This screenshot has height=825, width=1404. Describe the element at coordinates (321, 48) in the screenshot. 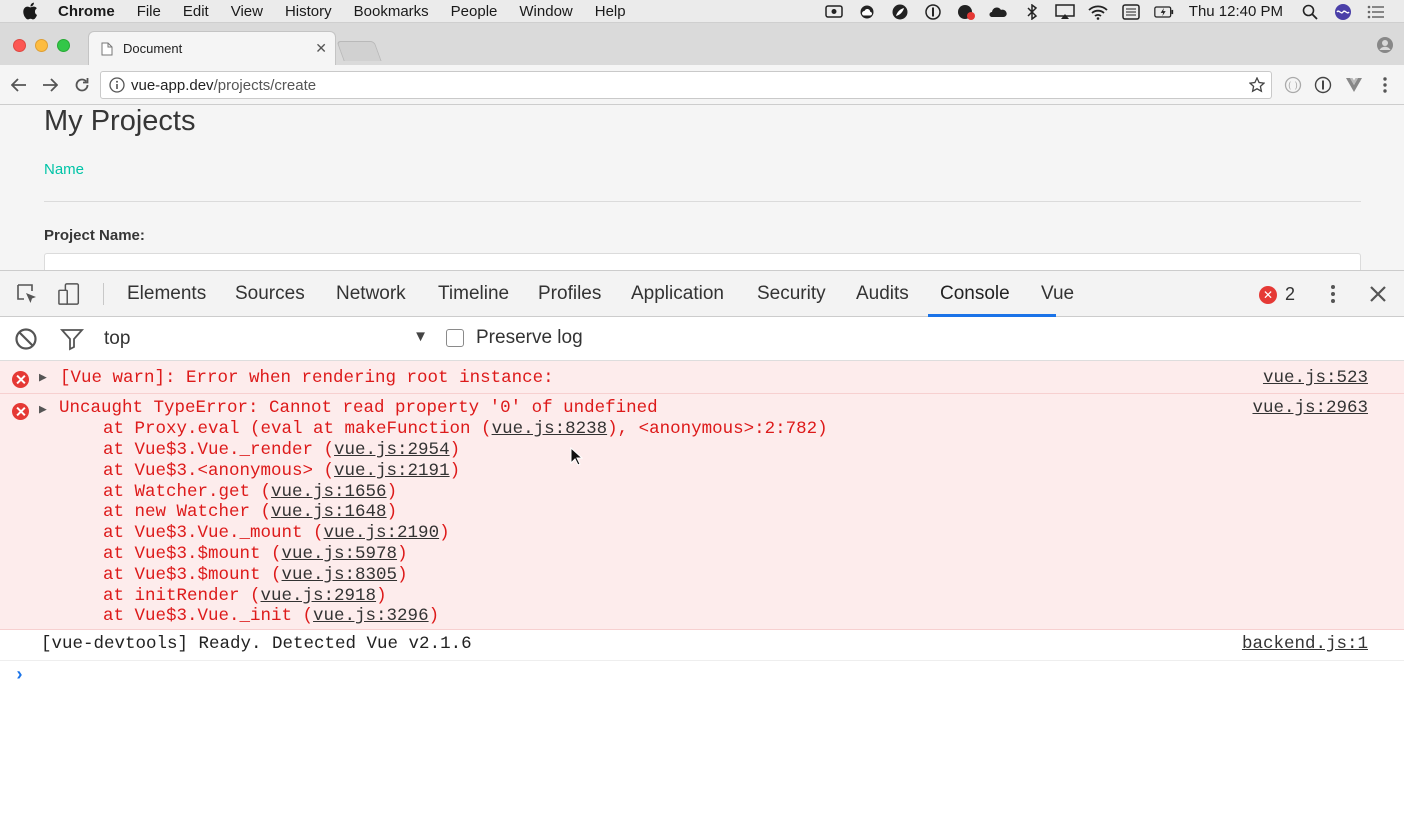

I see `tab-close-icon: ✕` at that location.